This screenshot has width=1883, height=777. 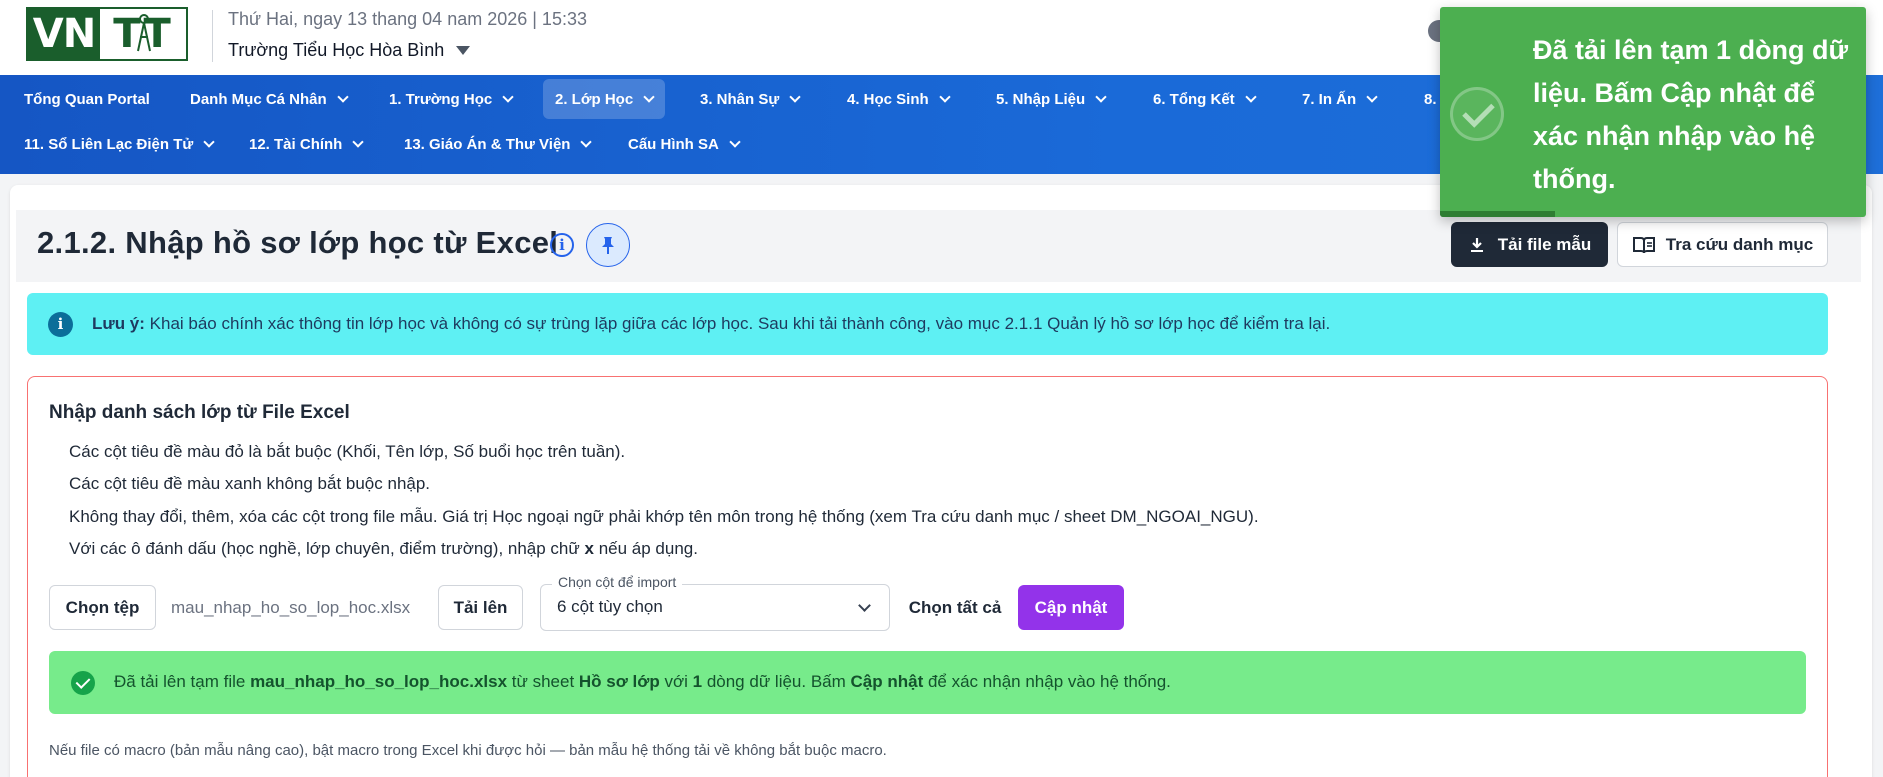 What do you see at coordinates (305, 144) in the screenshot?
I see `nav-item-tai-chinh: 12. Tài Chính` at bounding box center [305, 144].